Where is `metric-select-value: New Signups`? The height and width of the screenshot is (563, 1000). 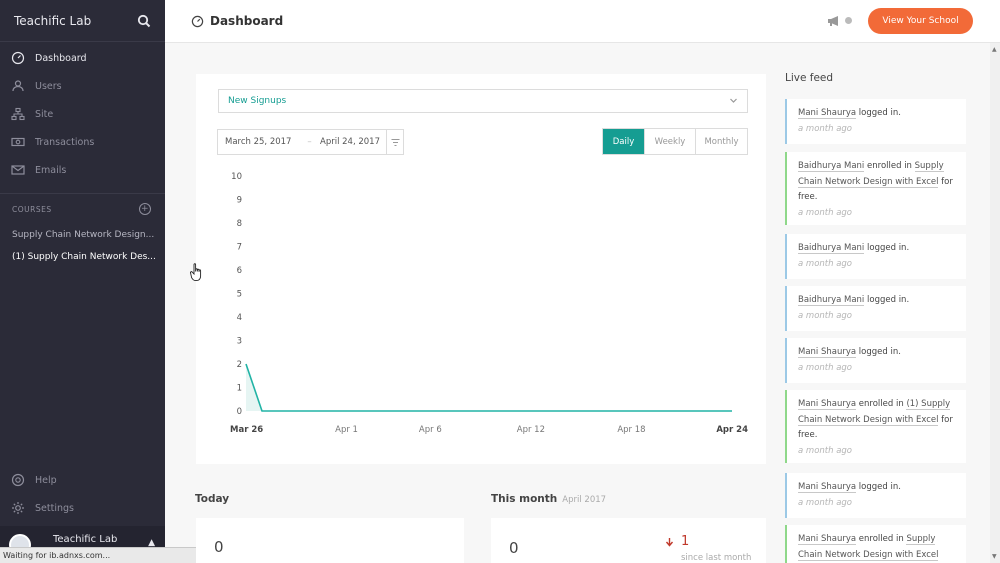 metric-select-value: New Signups is located at coordinates (257, 101).